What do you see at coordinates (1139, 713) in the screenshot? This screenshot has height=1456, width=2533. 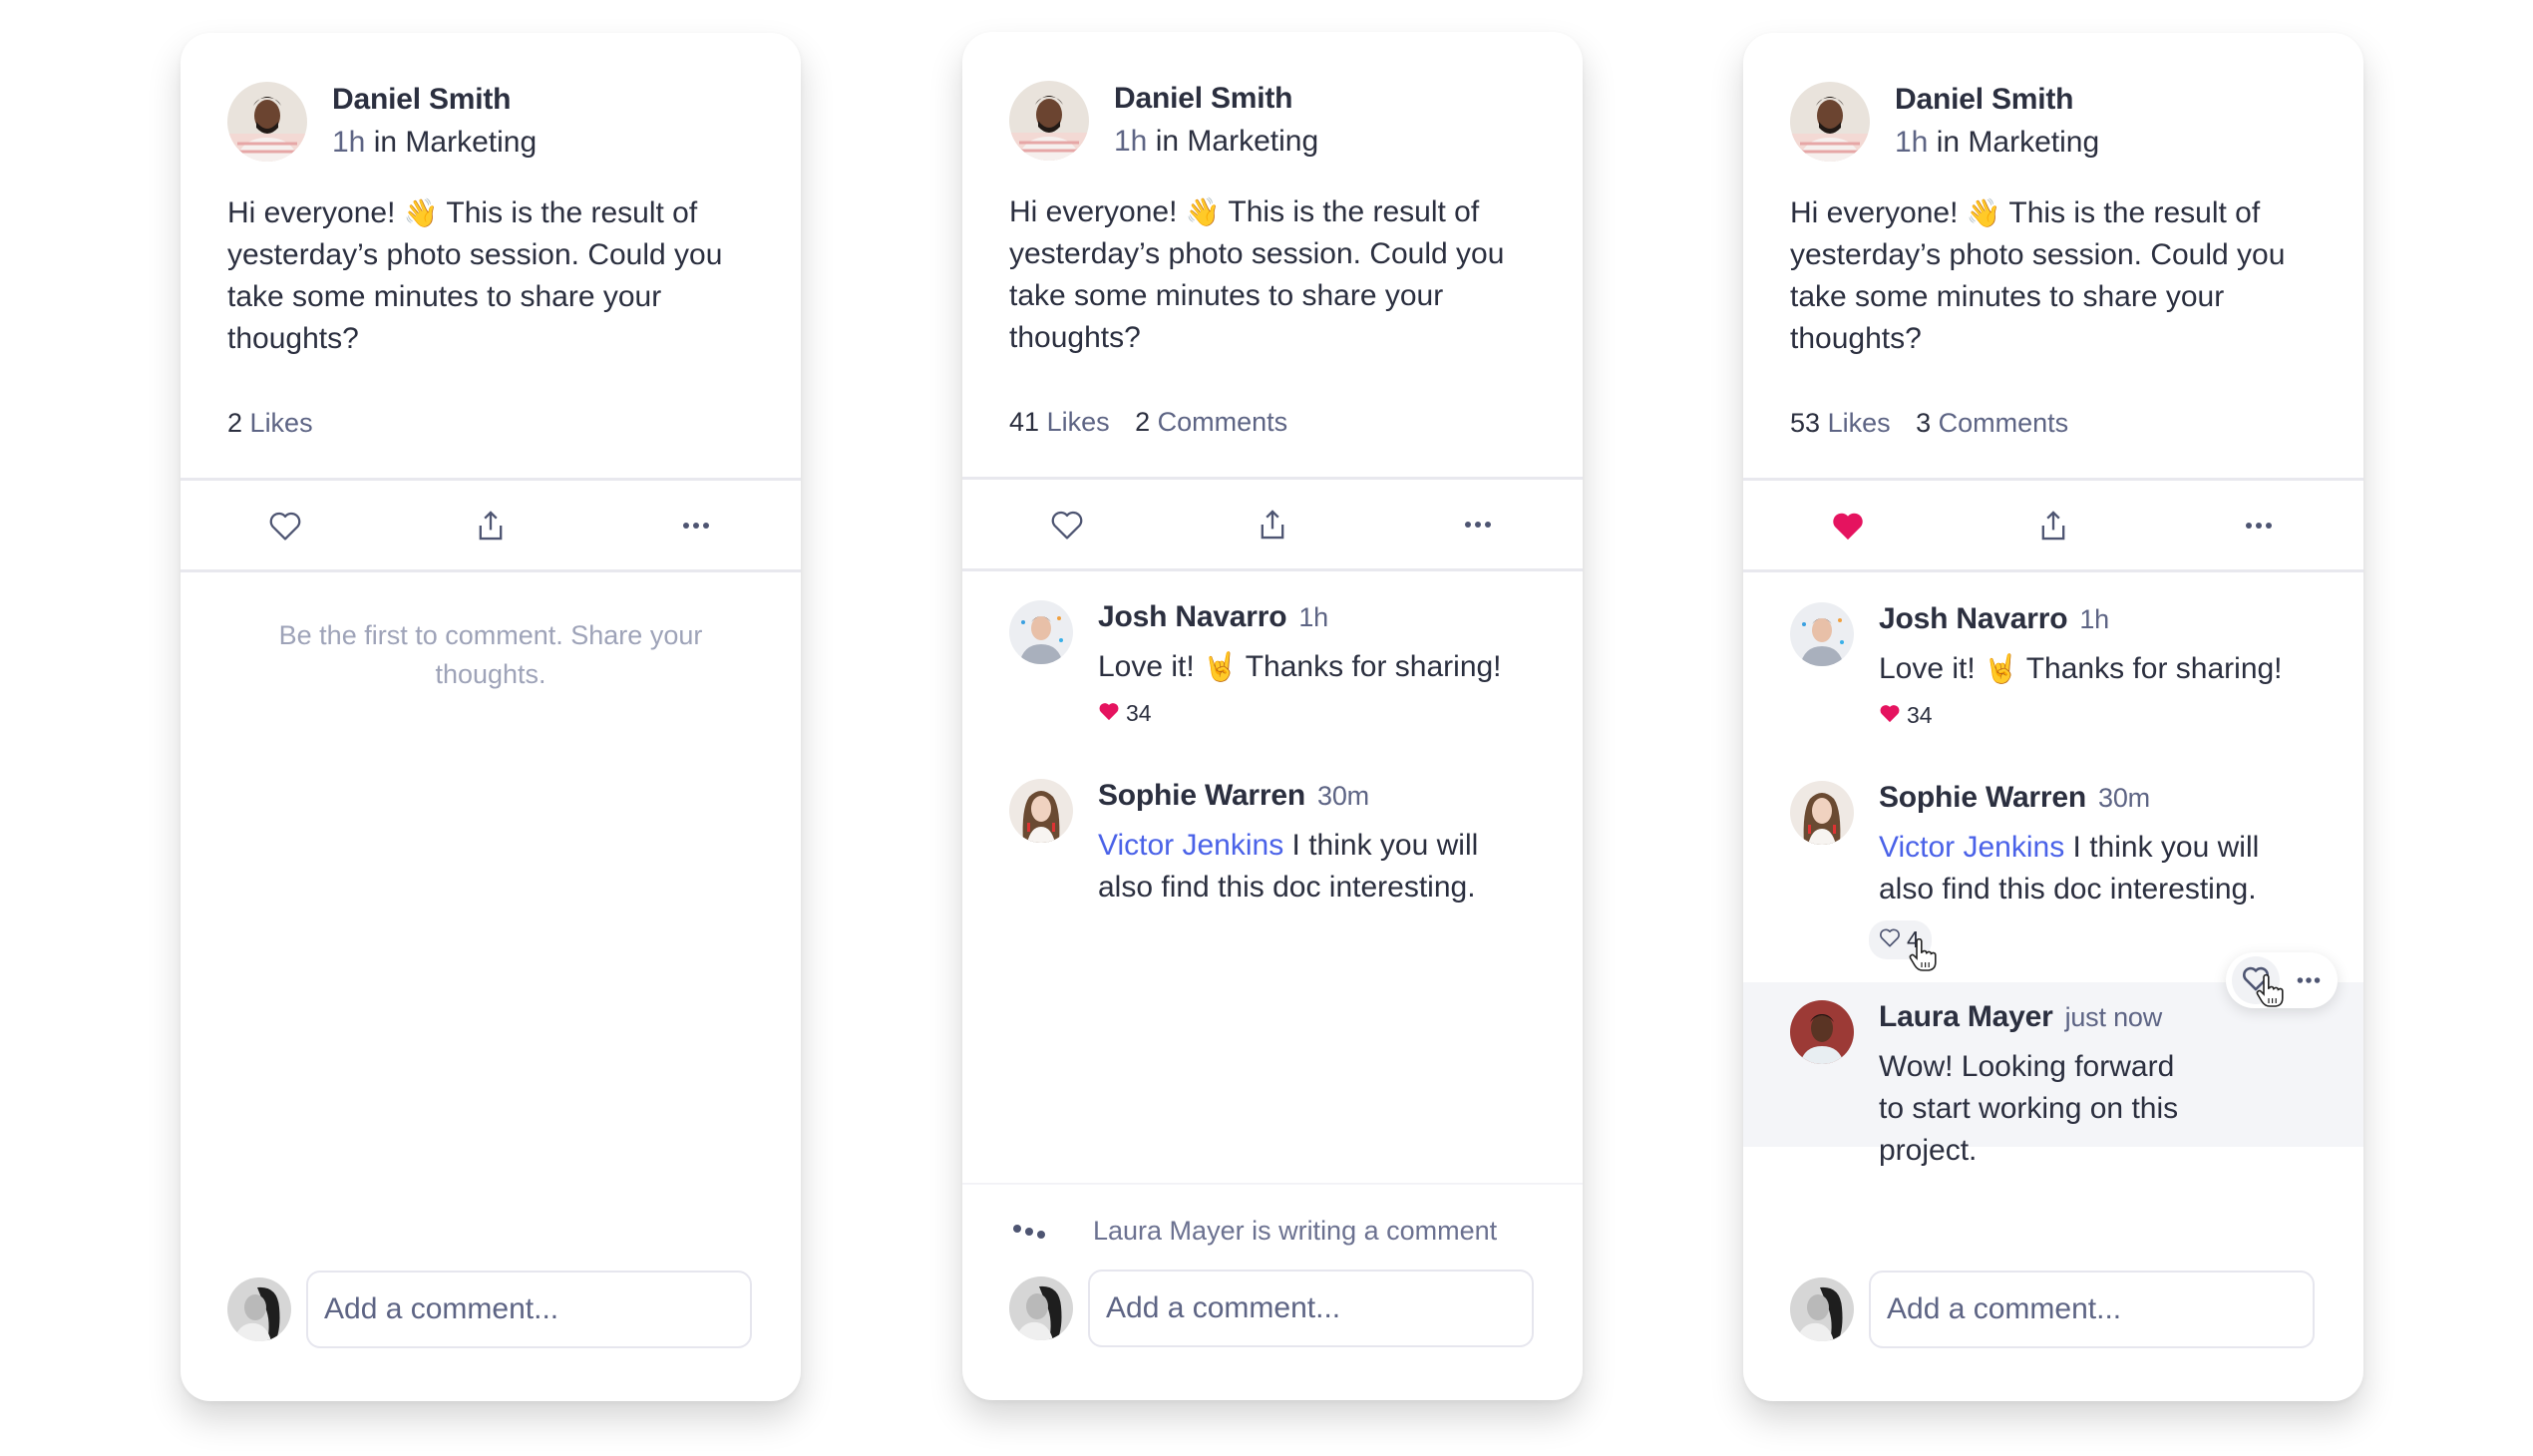 I see `comment-like-count: 34` at bounding box center [1139, 713].